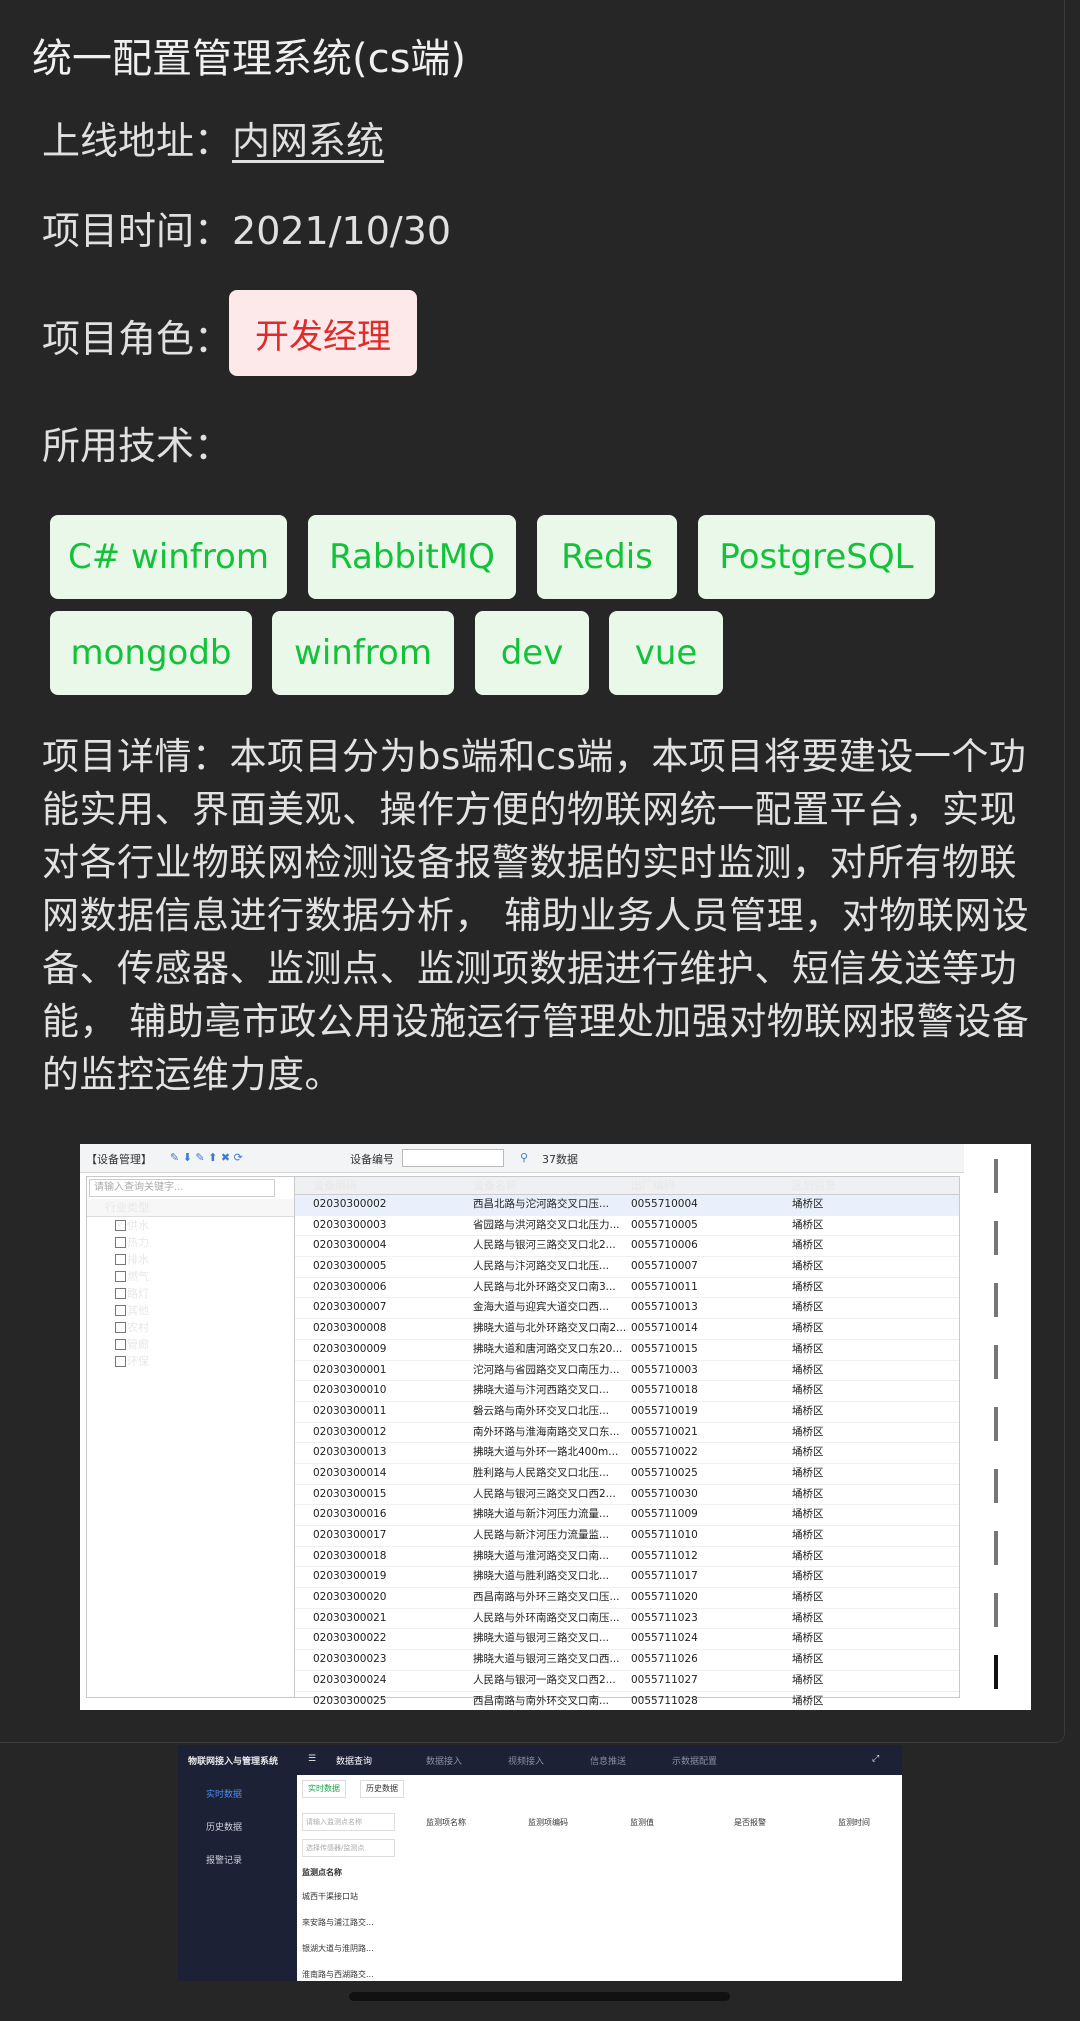 Image resolution: width=1080 pixels, height=2021 pixels. What do you see at coordinates (664, 1245) in the screenshot?
I see `table-cell: 0055710006` at bounding box center [664, 1245].